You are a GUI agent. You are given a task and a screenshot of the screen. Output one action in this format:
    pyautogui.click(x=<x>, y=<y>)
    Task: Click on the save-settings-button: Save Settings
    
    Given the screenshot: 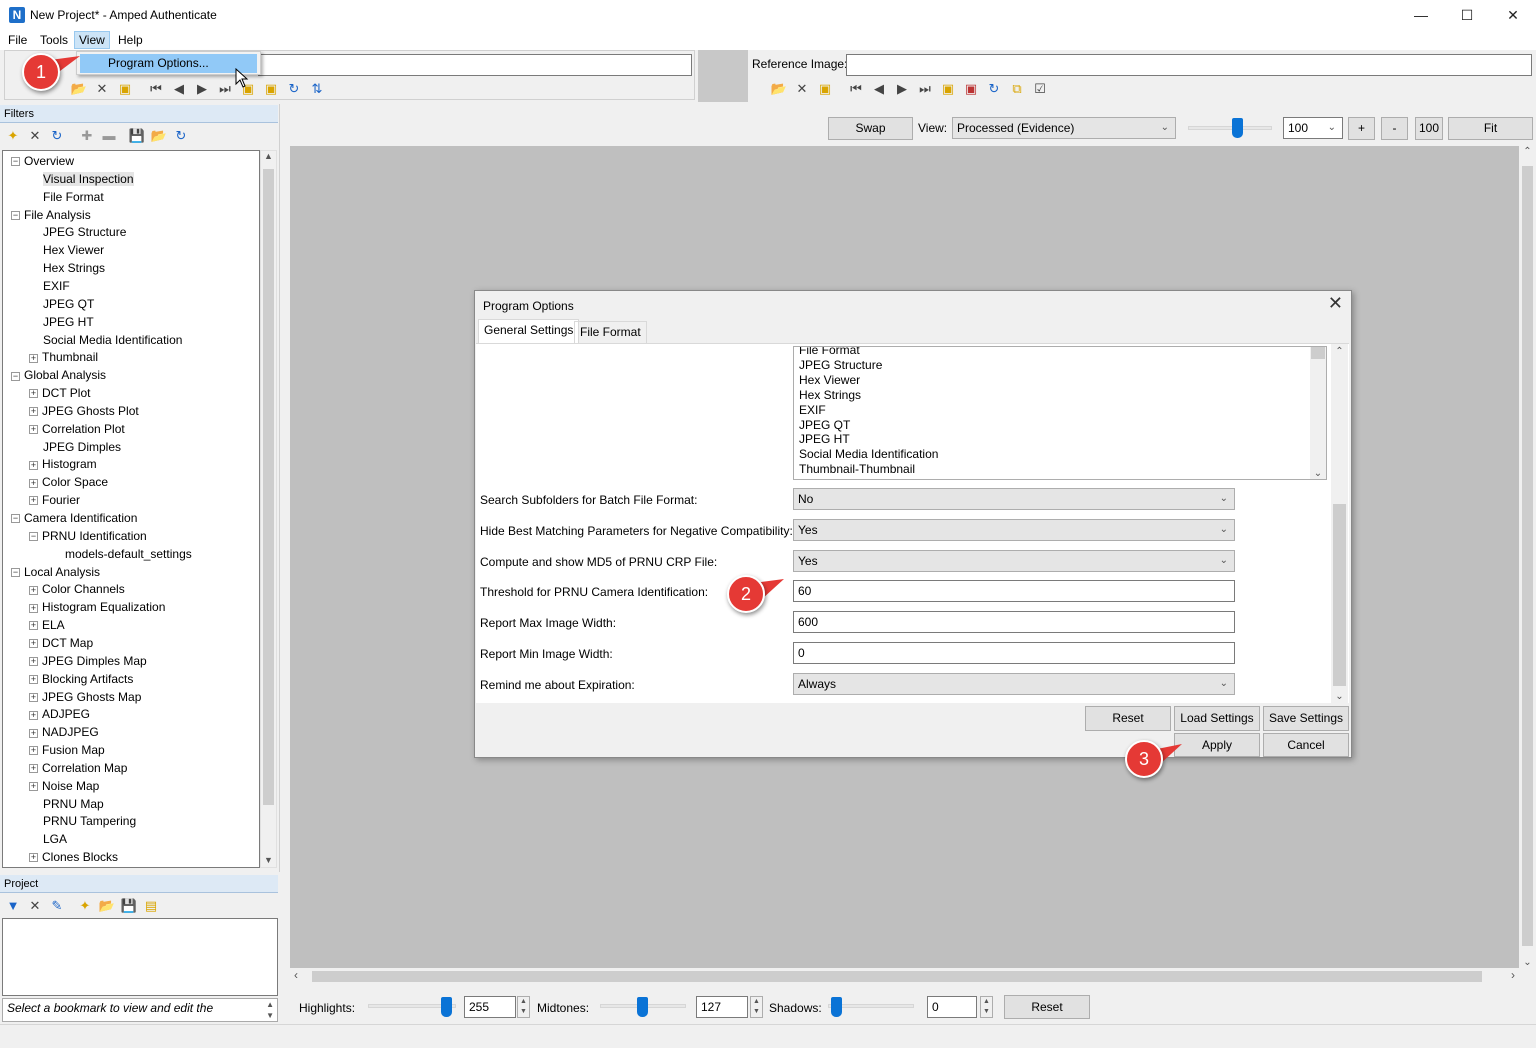 What is the action you would take?
    pyautogui.click(x=1306, y=718)
    